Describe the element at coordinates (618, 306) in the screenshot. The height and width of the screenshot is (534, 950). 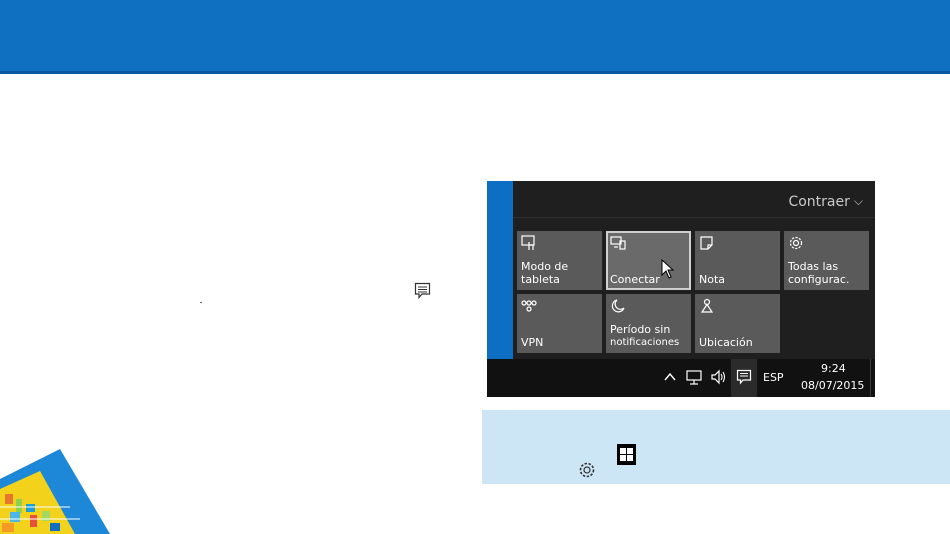
I see `moon-icon` at that location.